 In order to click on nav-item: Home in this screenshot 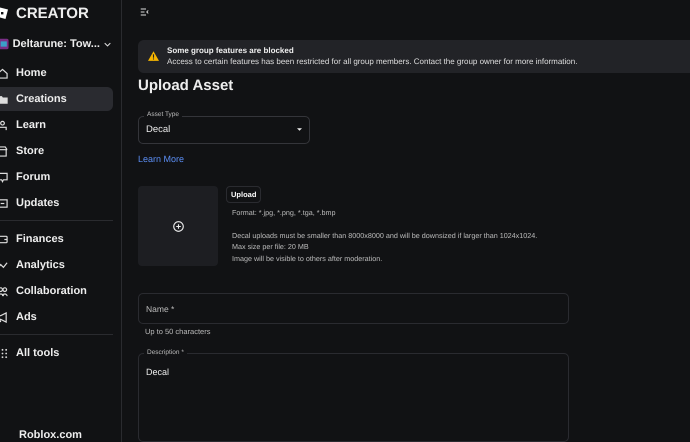, I will do `click(56, 73)`.